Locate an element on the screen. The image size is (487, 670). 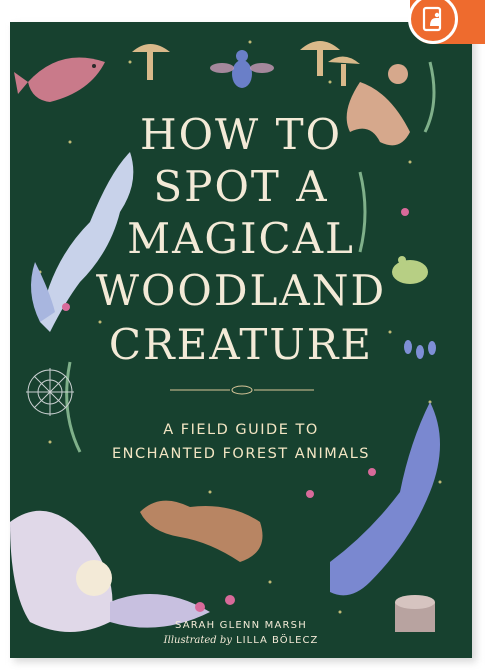
illustrated-by-label: Illustrated by is located at coordinates (197, 640).